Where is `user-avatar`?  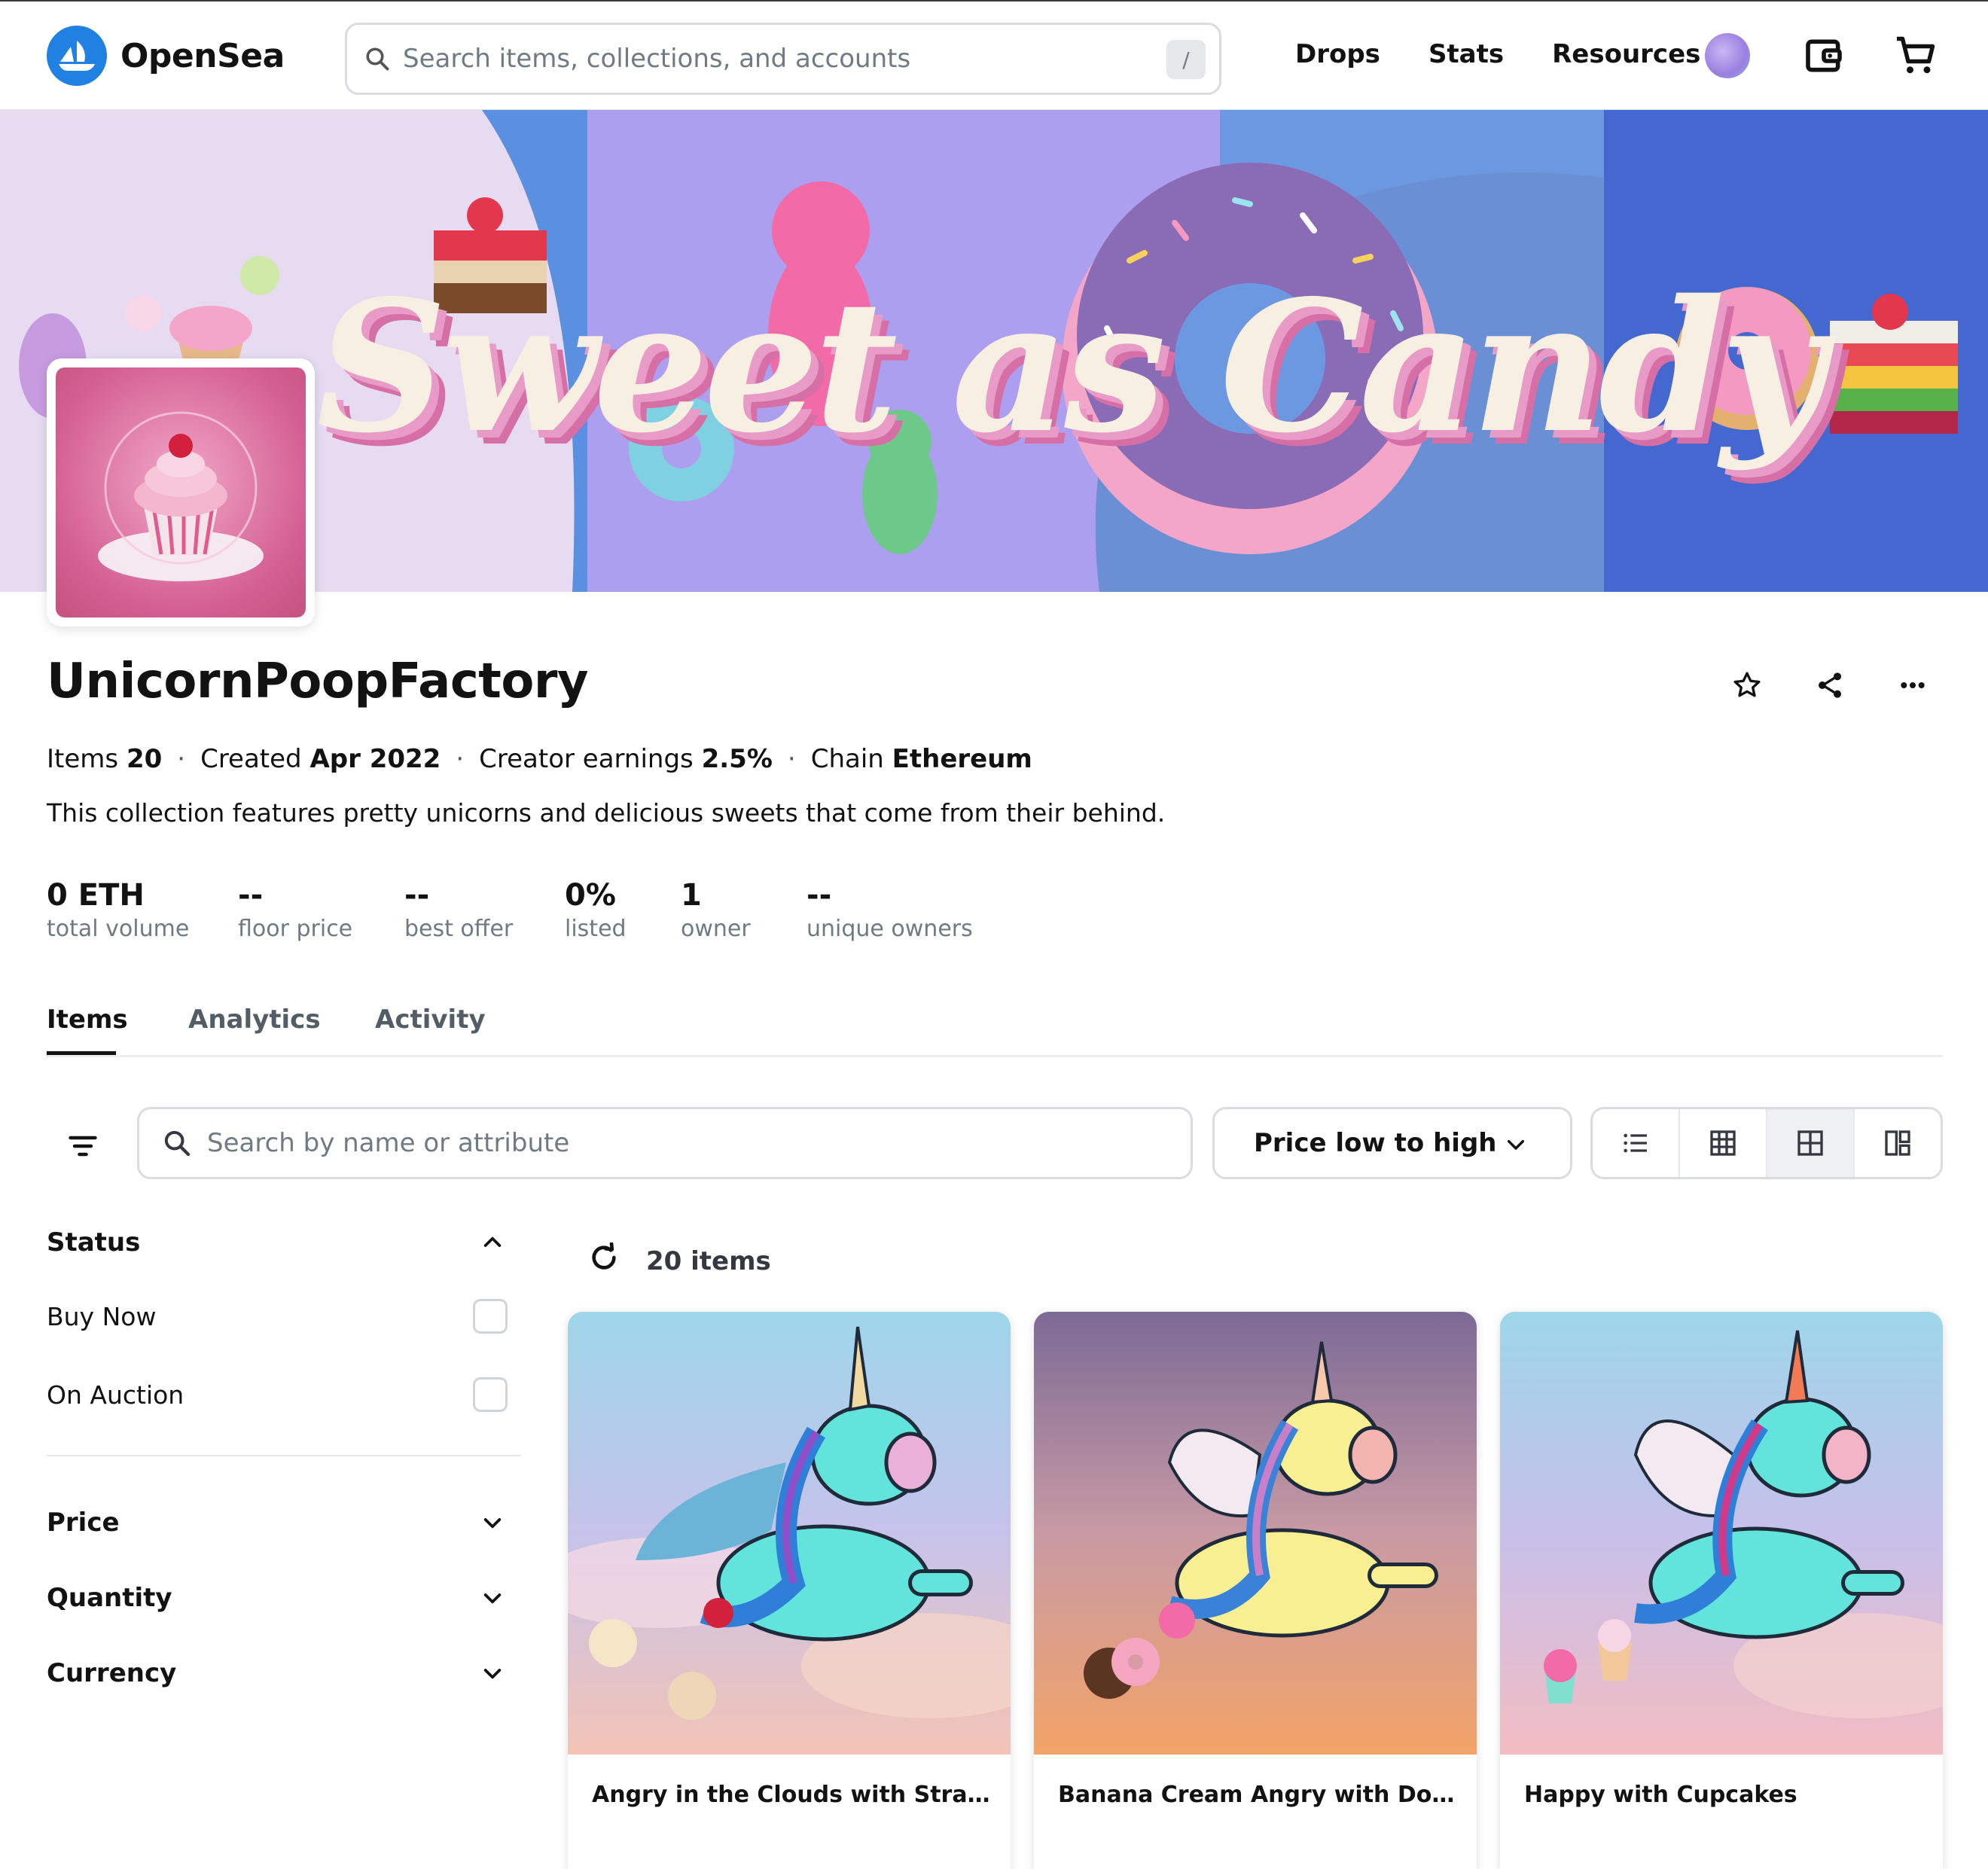
user-avatar is located at coordinates (1727, 56).